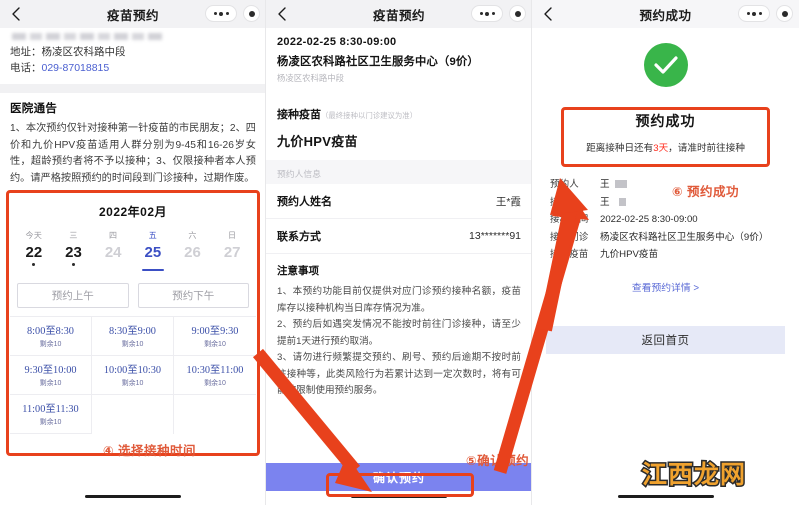 Image resolution: width=799 pixels, height=505 pixels. I want to click on section-divider, so click(133, 88).